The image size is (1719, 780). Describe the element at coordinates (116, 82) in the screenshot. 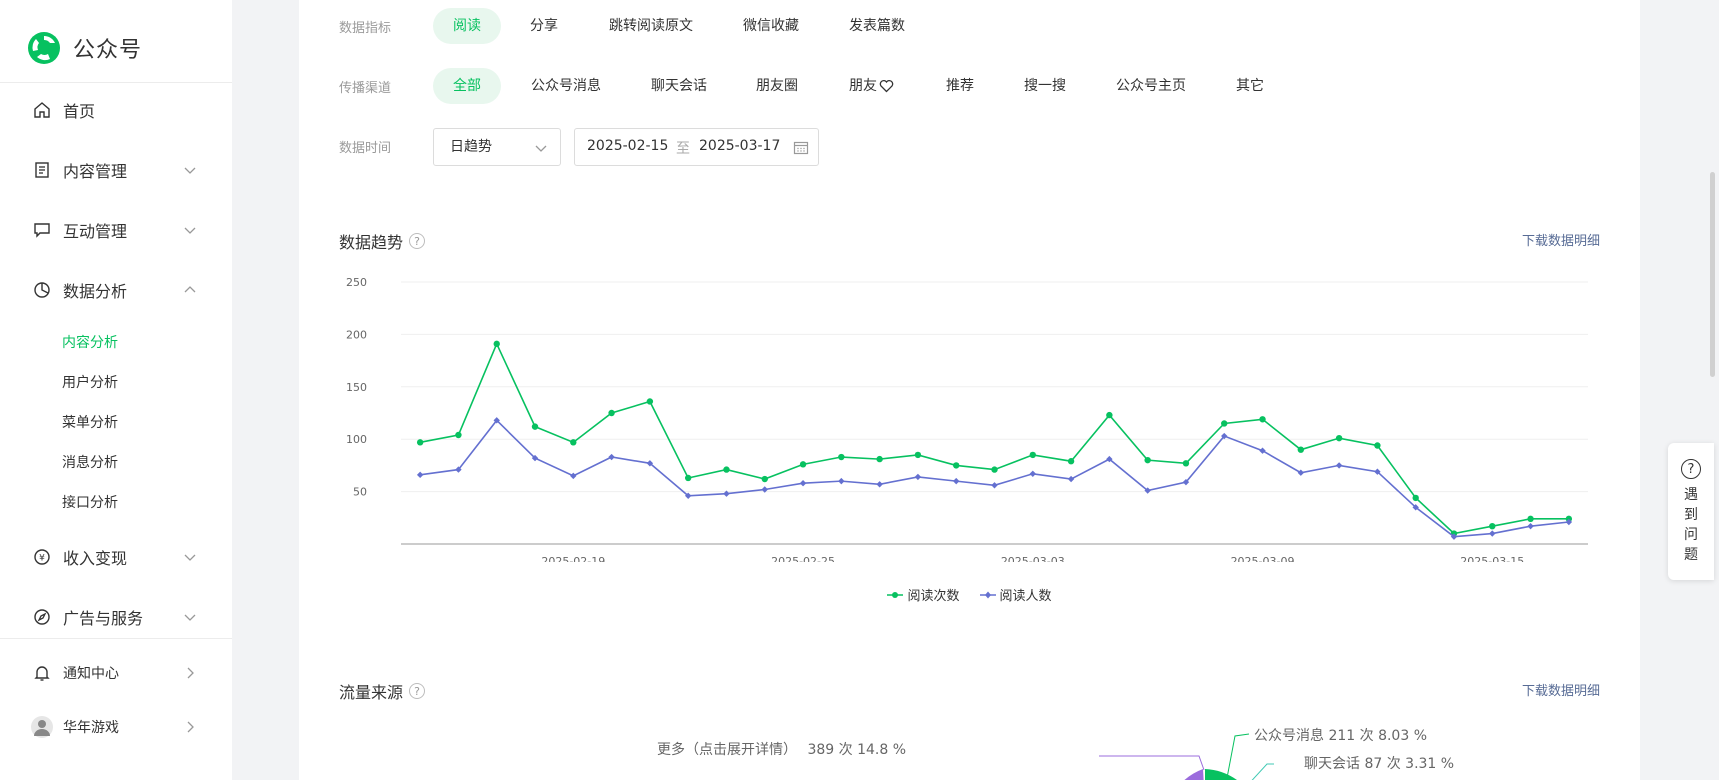

I see `sidebar-divider` at that location.